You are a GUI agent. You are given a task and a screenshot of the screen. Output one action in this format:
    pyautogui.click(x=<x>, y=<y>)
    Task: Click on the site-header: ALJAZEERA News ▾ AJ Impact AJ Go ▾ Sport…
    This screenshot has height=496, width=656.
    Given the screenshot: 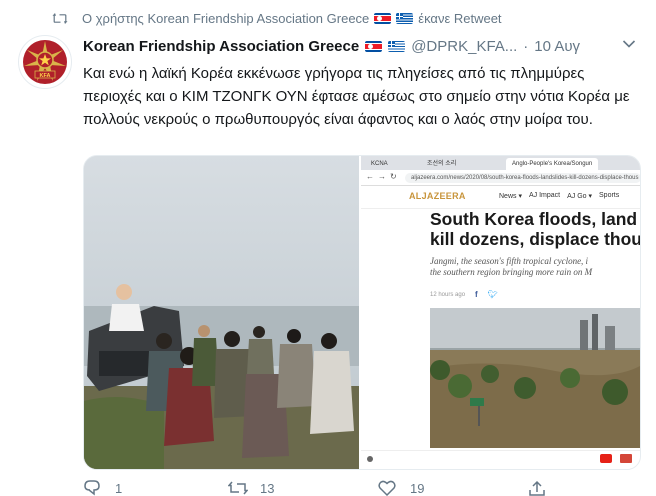 What is the action you would take?
    pyautogui.click(x=500, y=197)
    